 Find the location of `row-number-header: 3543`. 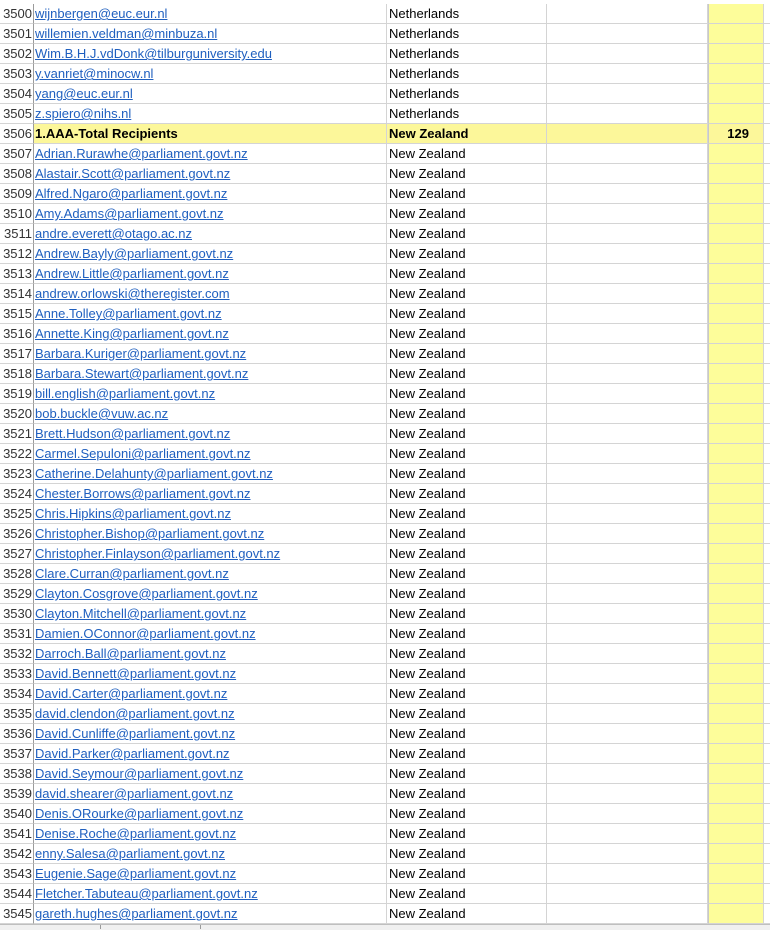

row-number-header: 3543 is located at coordinates (17, 874).